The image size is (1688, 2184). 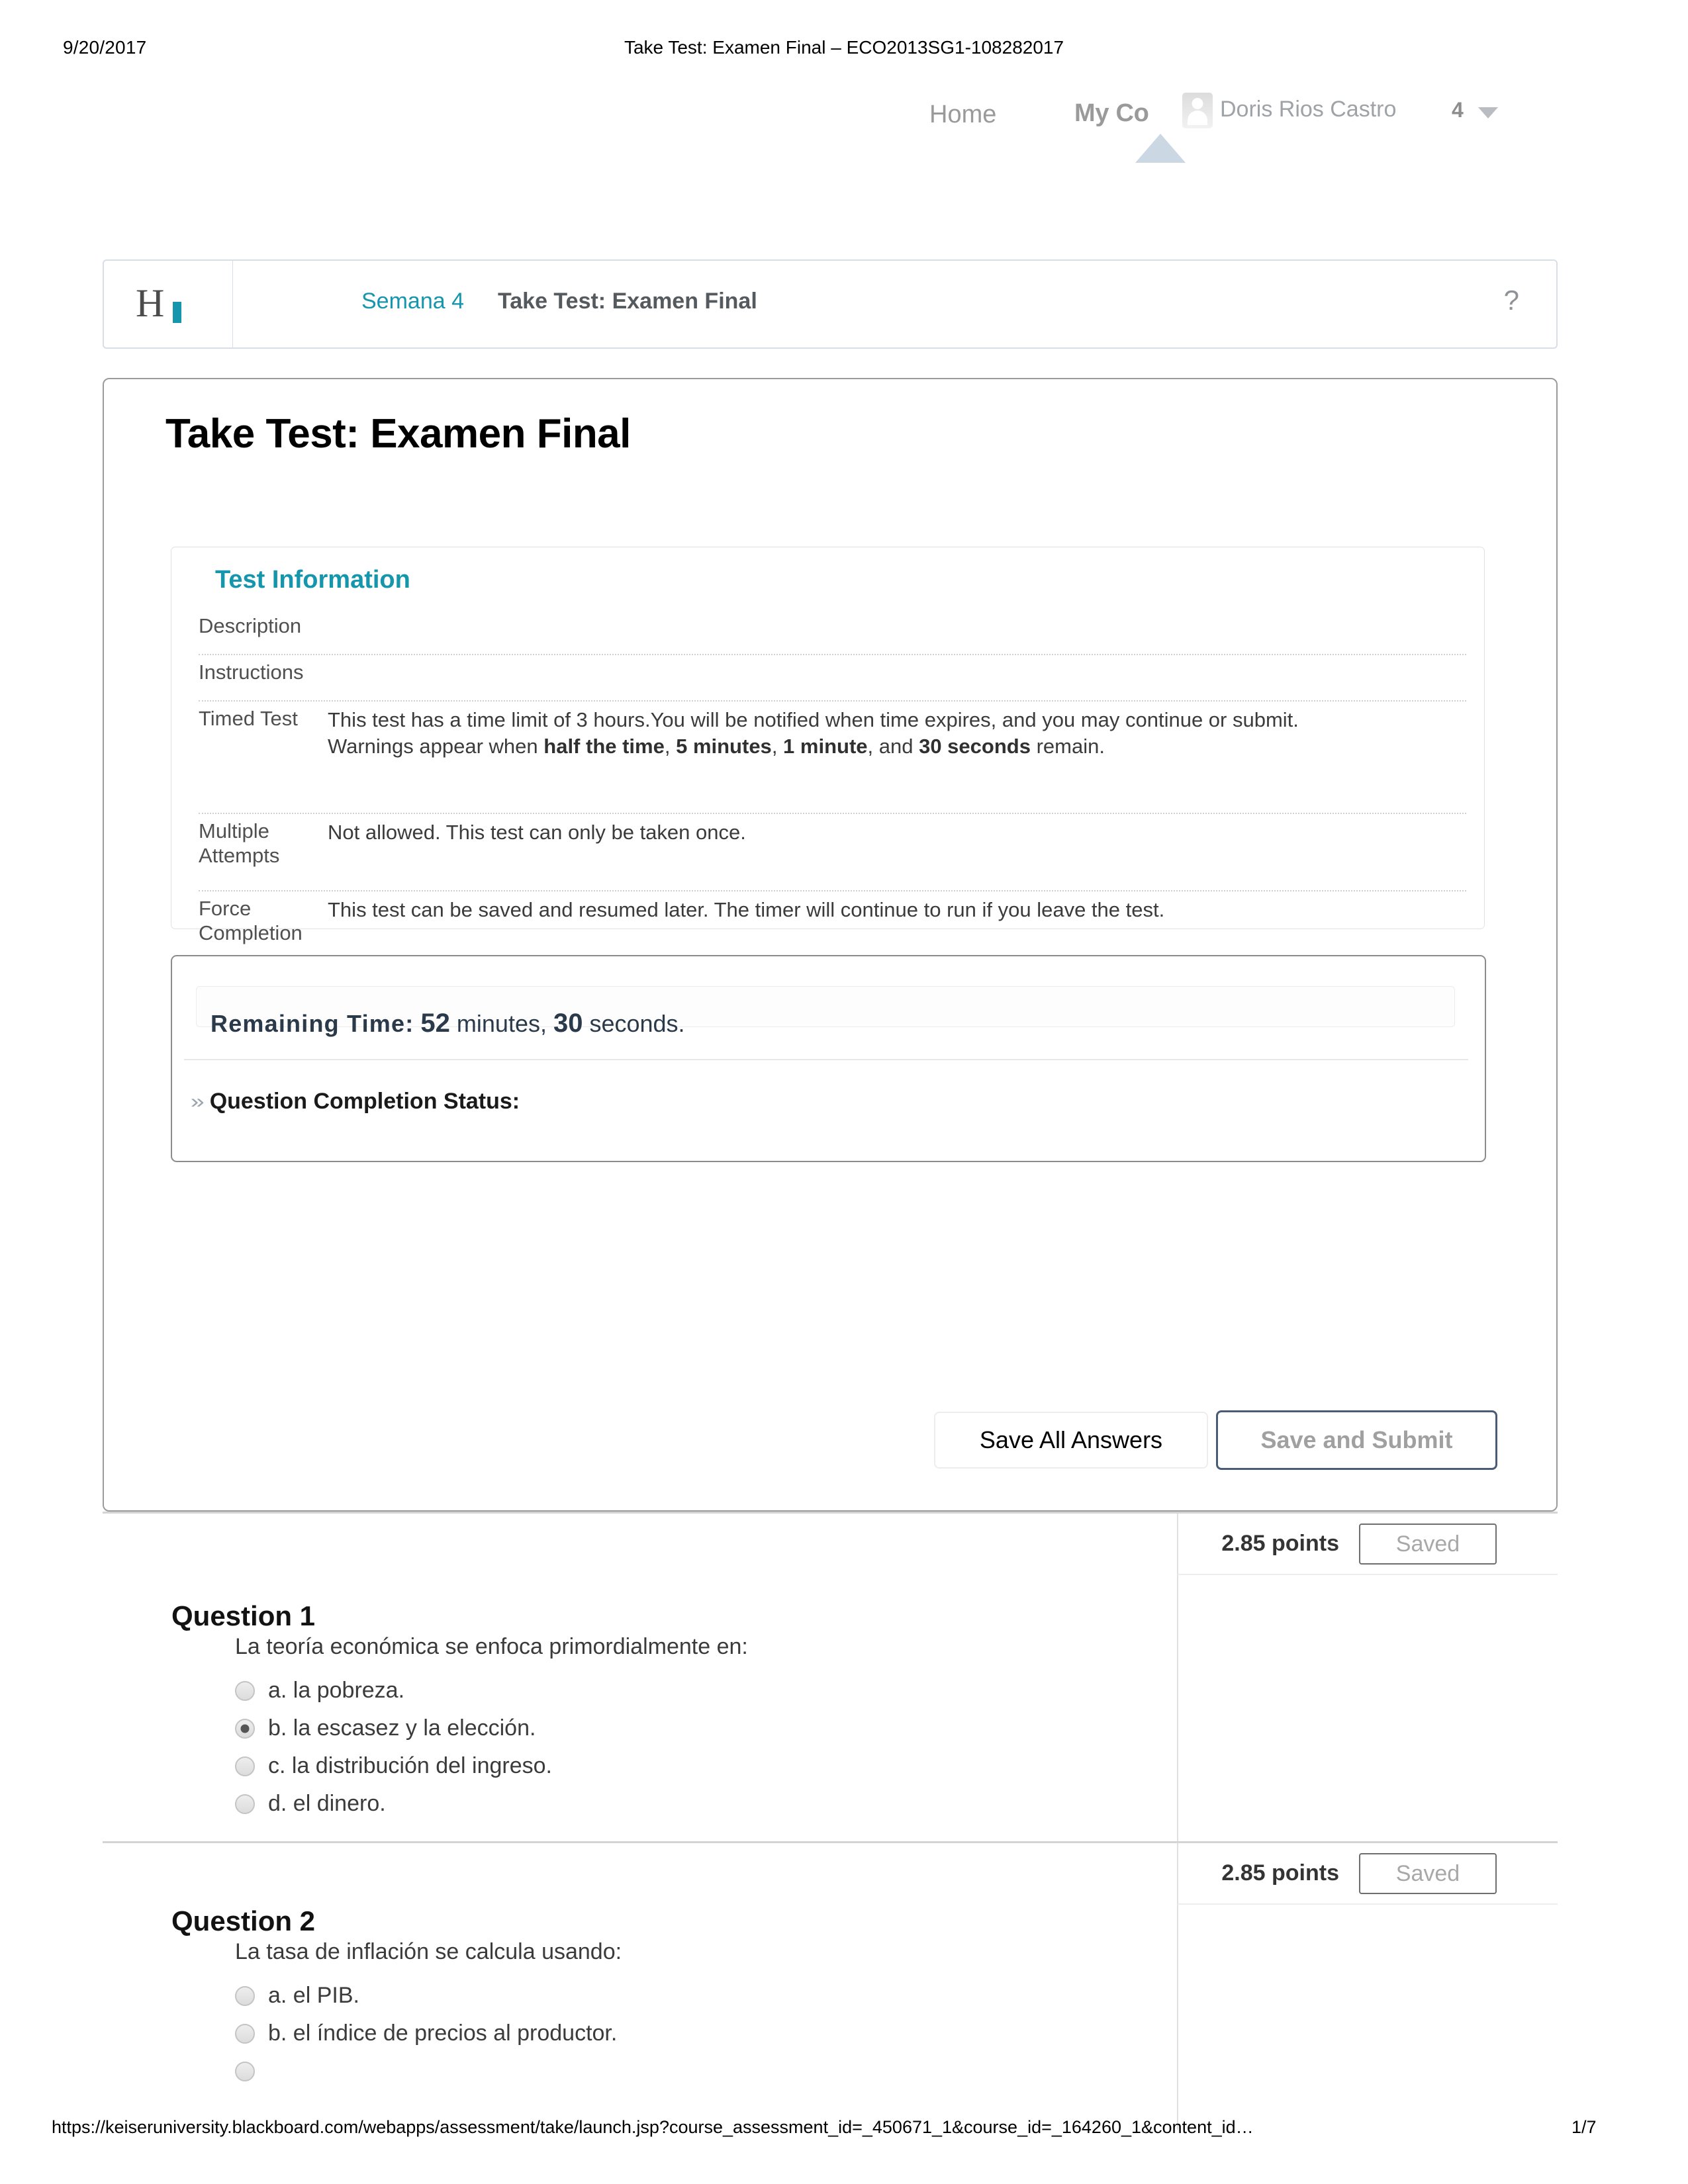 I want to click on list-item: c. la distribución del ingreso., so click(x=491, y=1766).